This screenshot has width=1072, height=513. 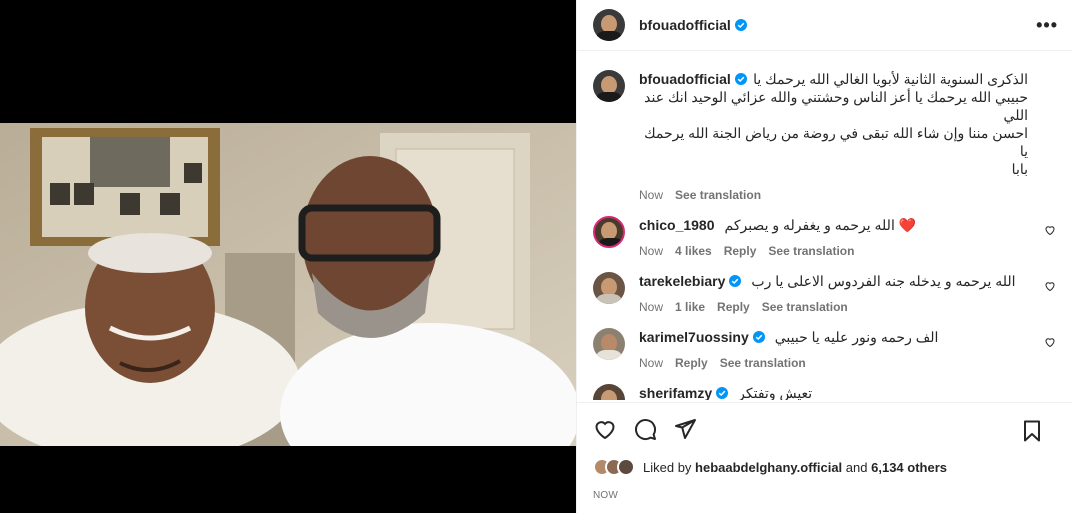 I want to click on likes-and: and, so click(x=856, y=467).